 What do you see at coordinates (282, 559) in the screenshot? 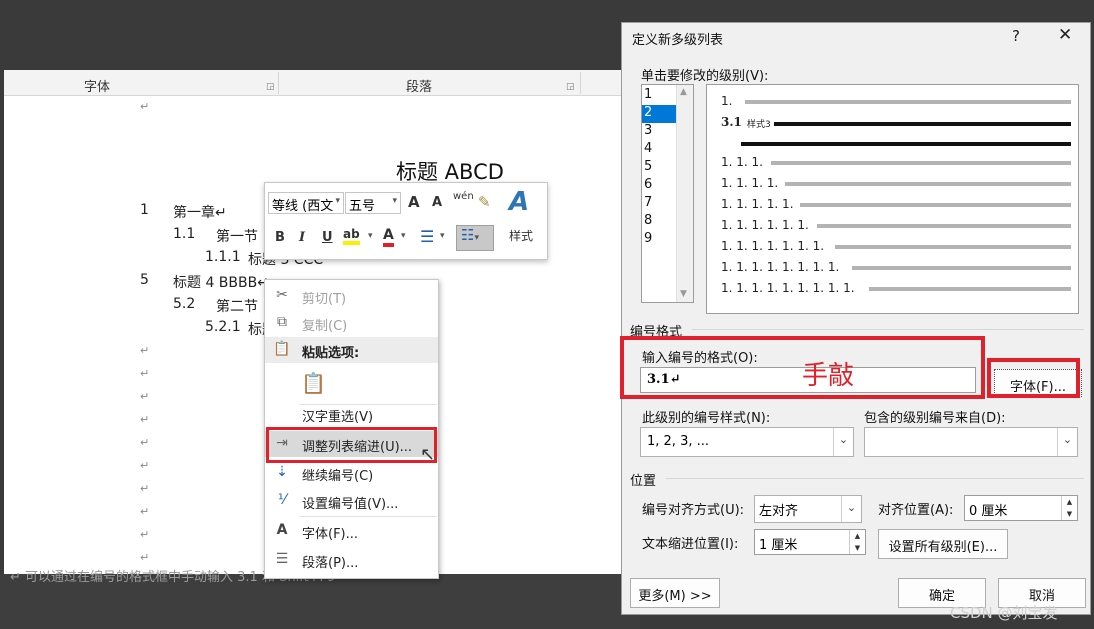
I see `paragraph-icon: ☰` at bounding box center [282, 559].